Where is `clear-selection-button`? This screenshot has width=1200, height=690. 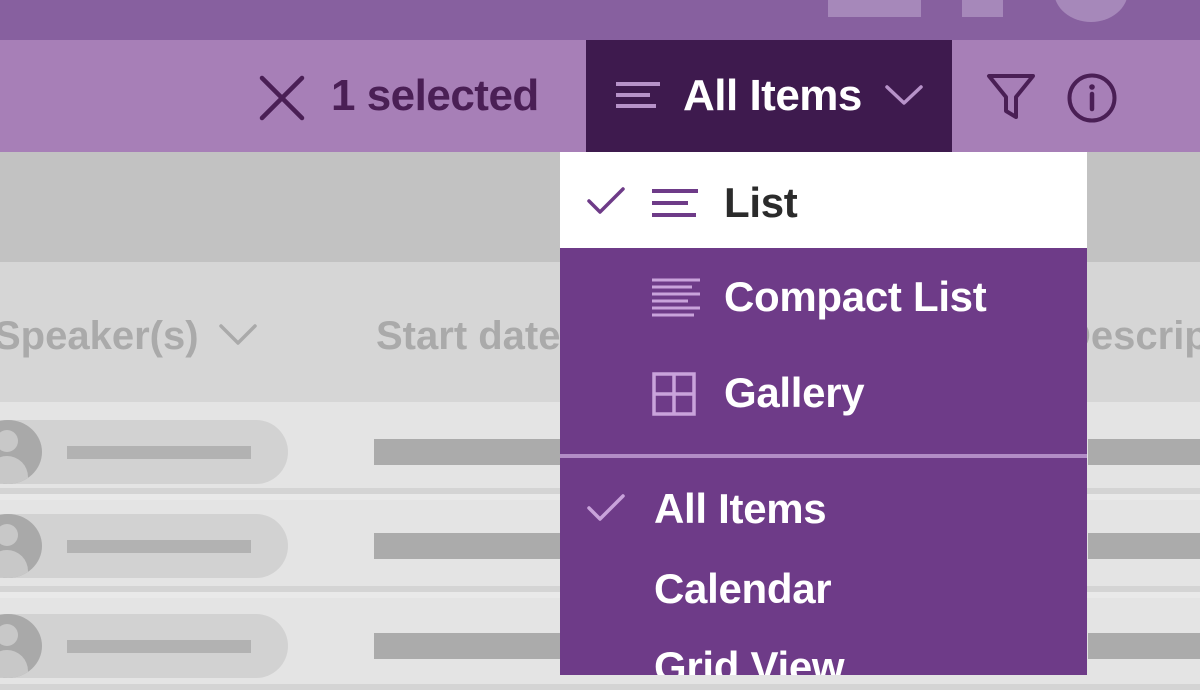
clear-selection-button is located at coordinates (282, 98).